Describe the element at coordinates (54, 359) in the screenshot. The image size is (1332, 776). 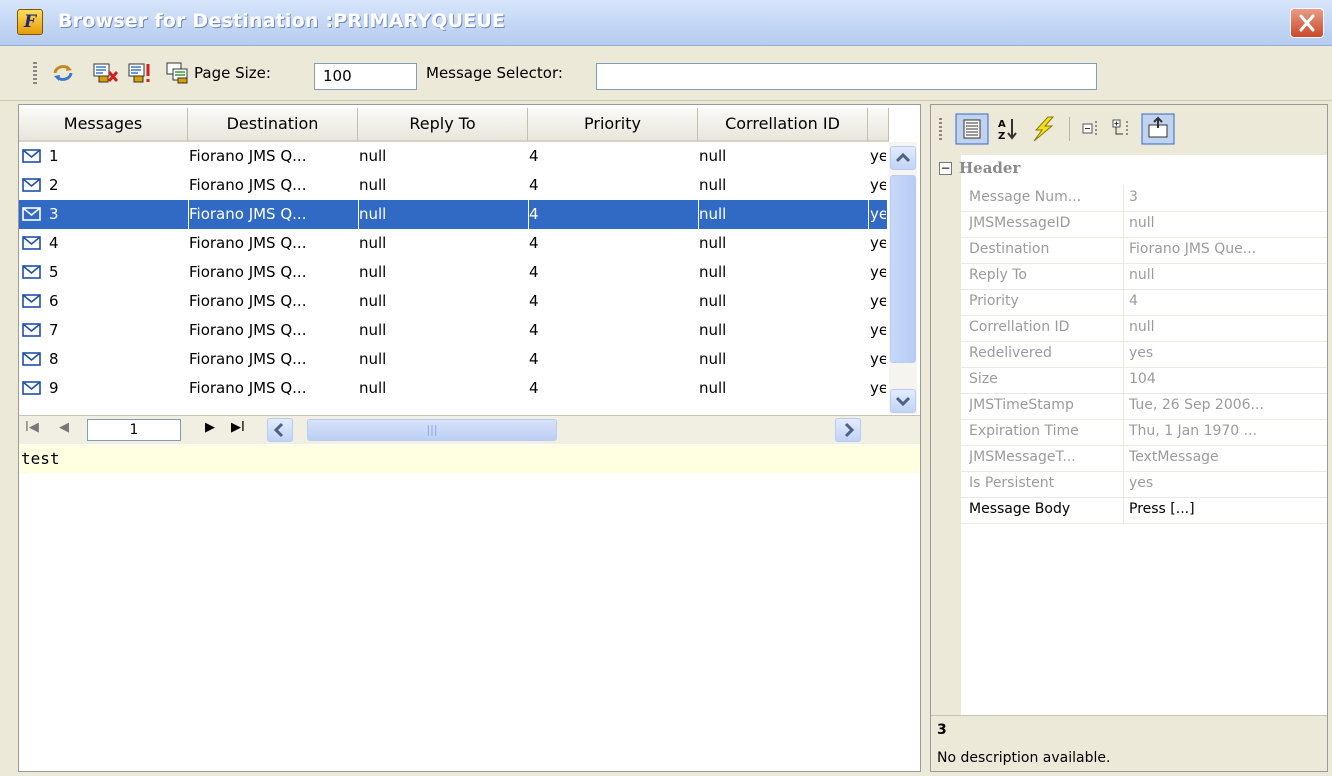
I see `cell-message-id: 8` at that location.